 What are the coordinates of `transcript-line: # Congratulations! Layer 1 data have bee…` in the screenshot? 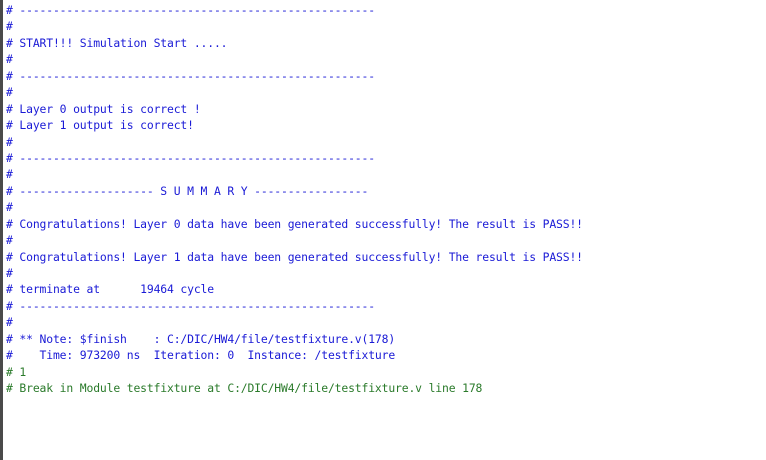 It's located at (294, 256).